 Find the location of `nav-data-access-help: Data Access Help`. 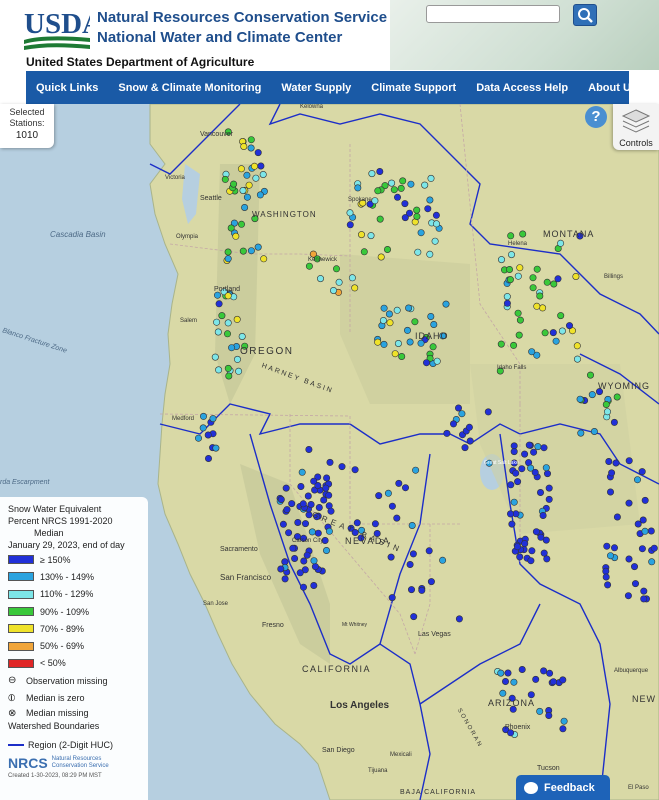

nav-data-access-help: Data Access Help is located at coordinates (522, 88).